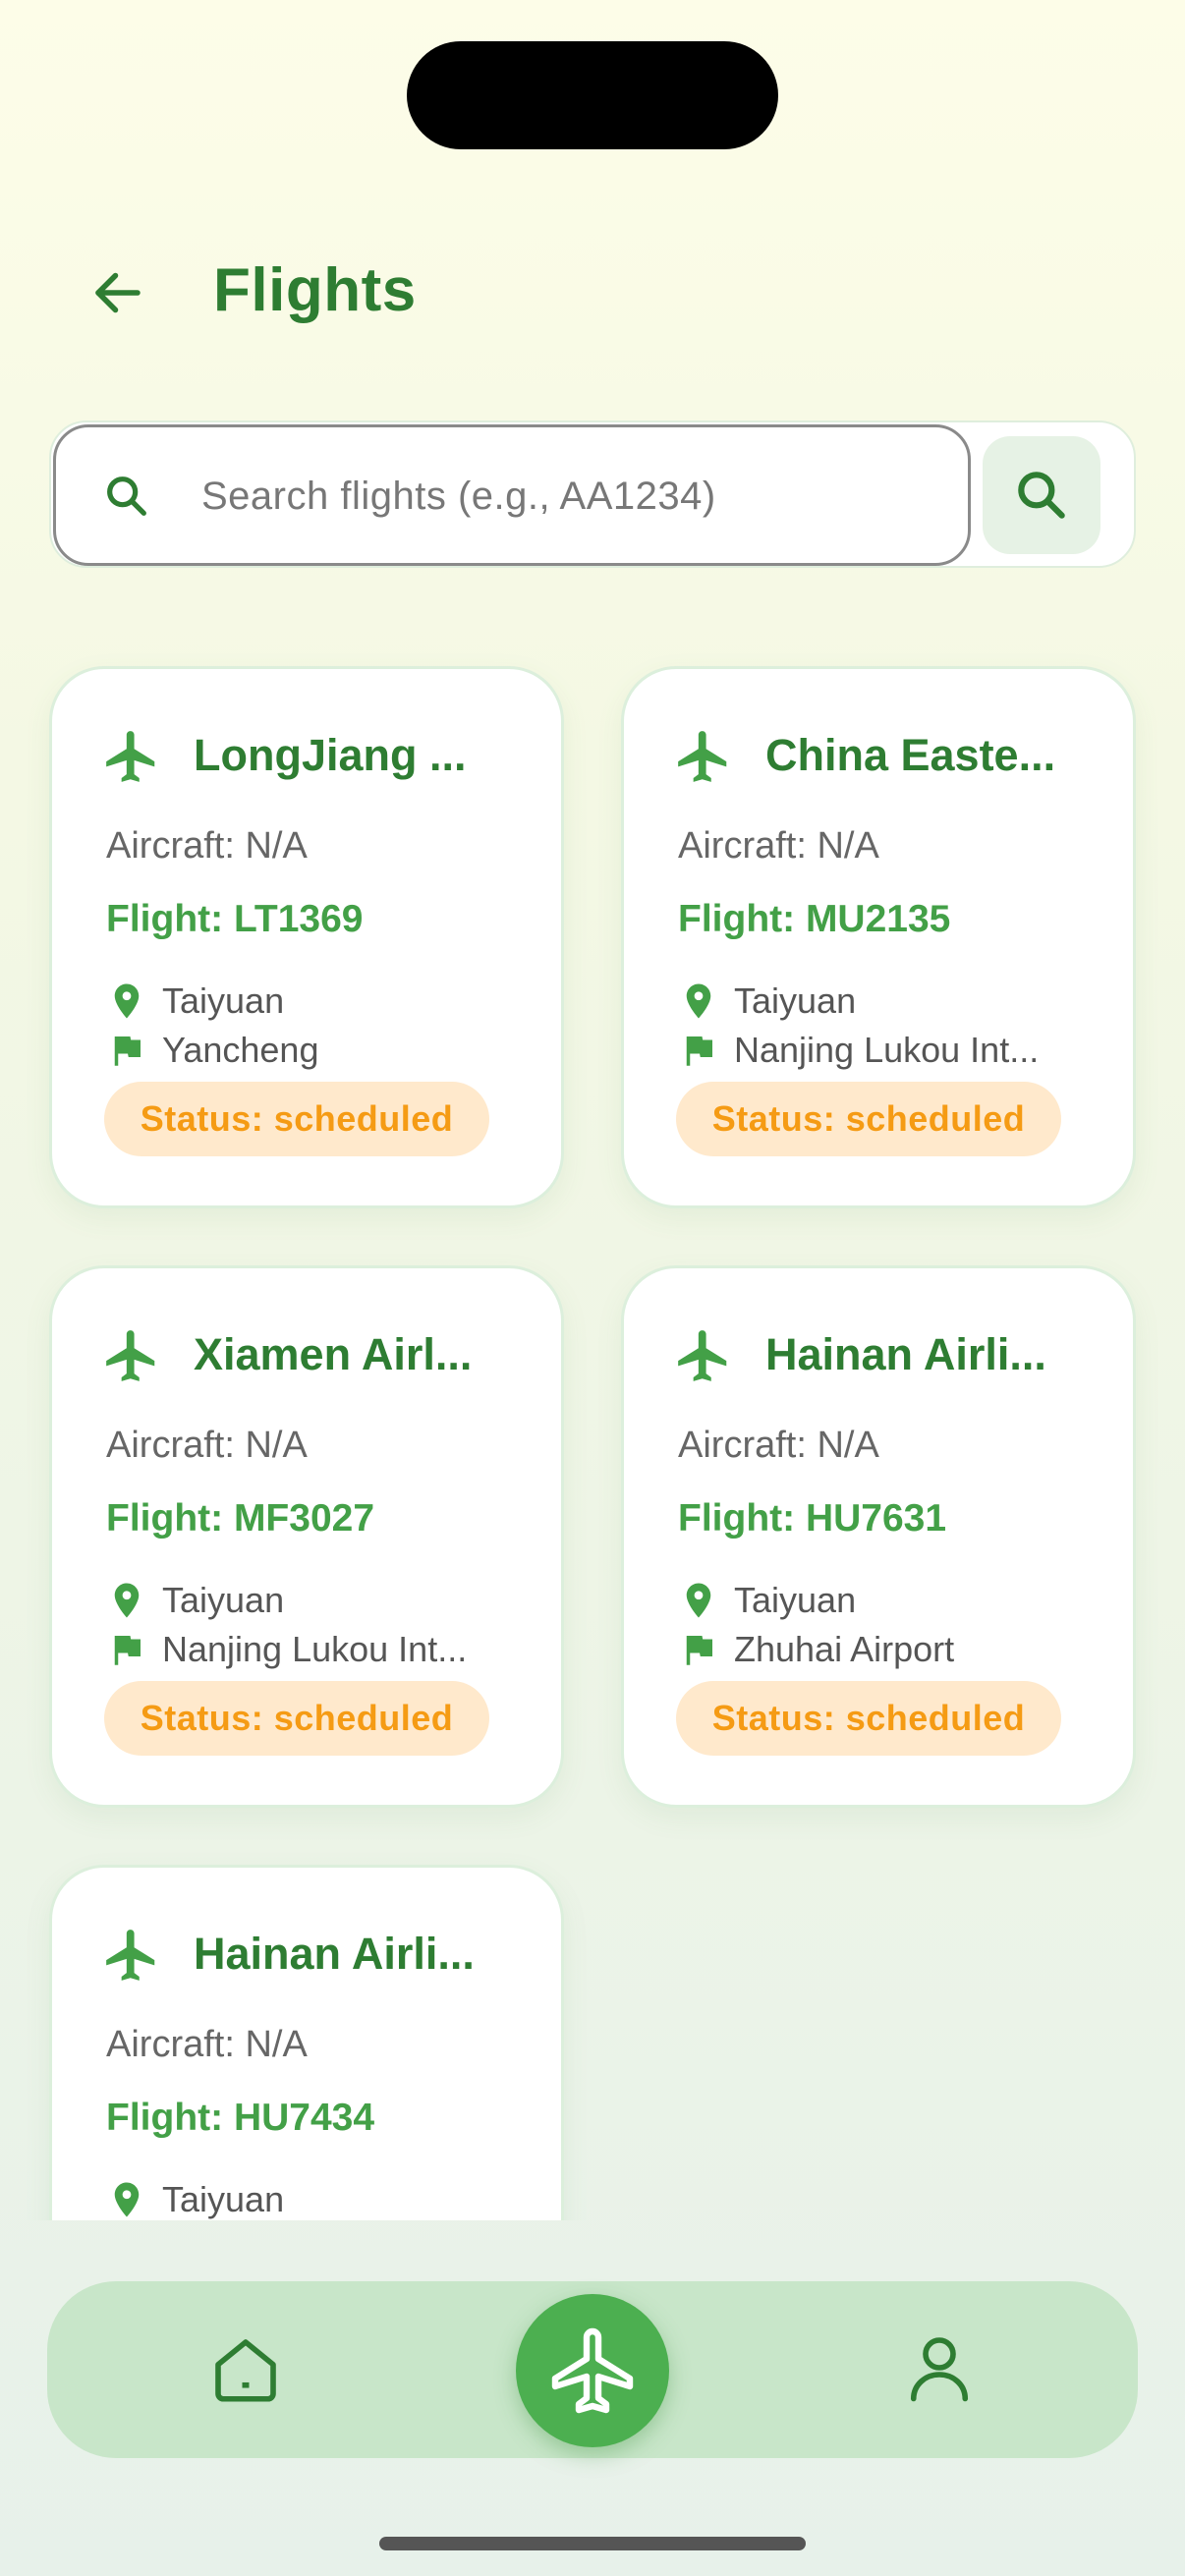 The image size is (1185, 2576). I want to click on destination-row: Zhuhai Airport, so click(885, 1649).